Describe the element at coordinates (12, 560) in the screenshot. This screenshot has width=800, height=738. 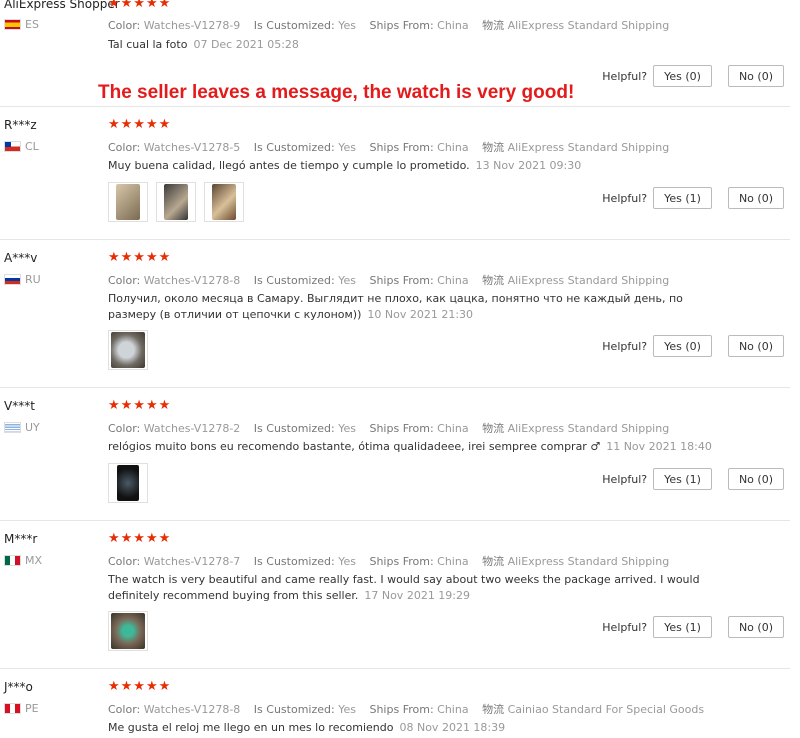
I see `flag-mx-icon` at that location.